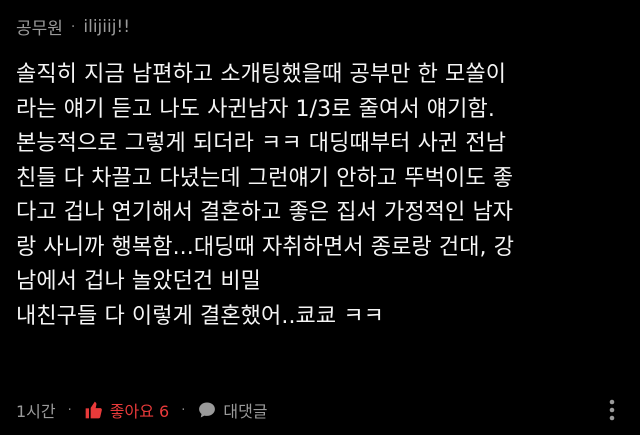 The image size is (640, 435). What do you see at coordinates (200, 316) in the screenshot?
I see `comment-line: 내친구들 다 이렇게 결혼했어..쿄쿄 ㅋㅋ` at bounding box center [200, 316].